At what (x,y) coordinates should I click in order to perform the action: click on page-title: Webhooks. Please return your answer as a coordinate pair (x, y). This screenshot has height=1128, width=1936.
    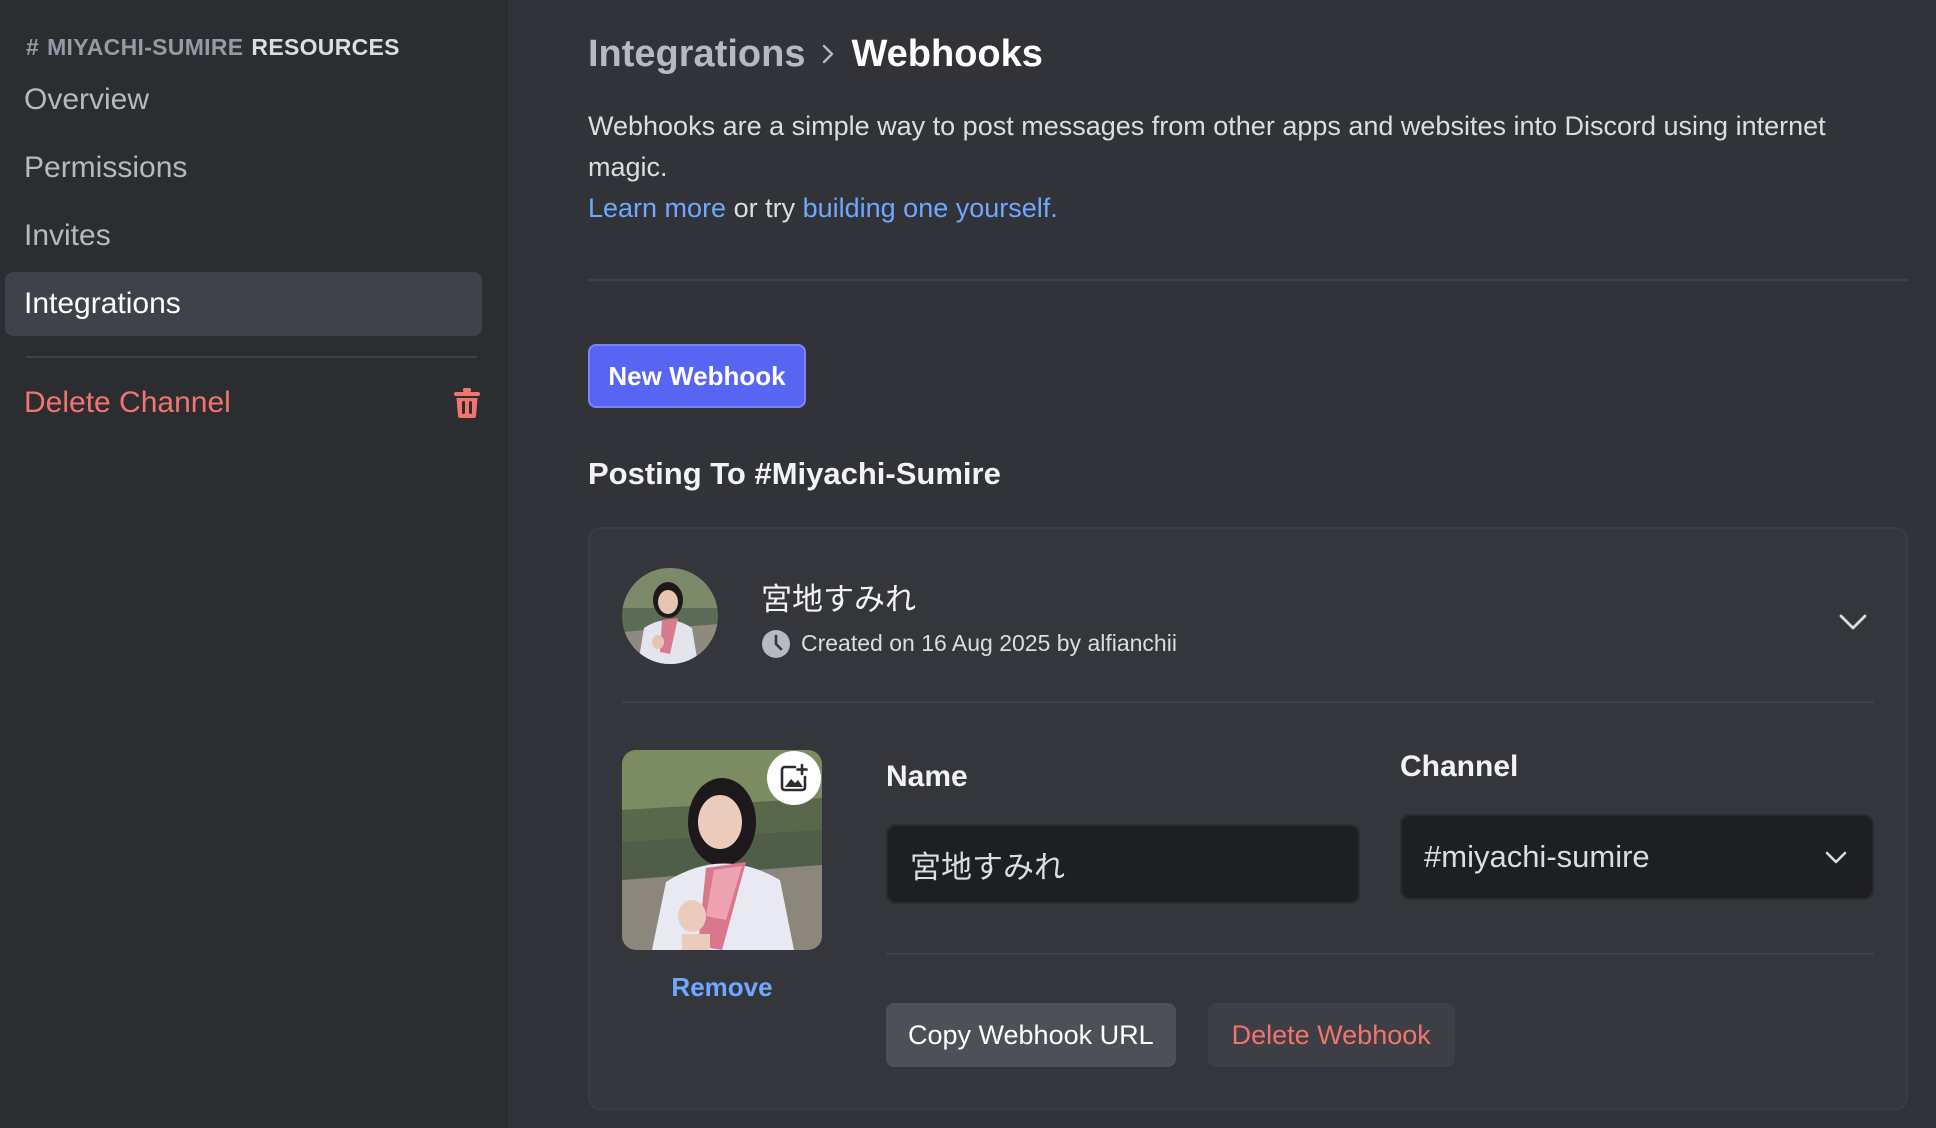
    Looking at the image, I should click on (947, 53).